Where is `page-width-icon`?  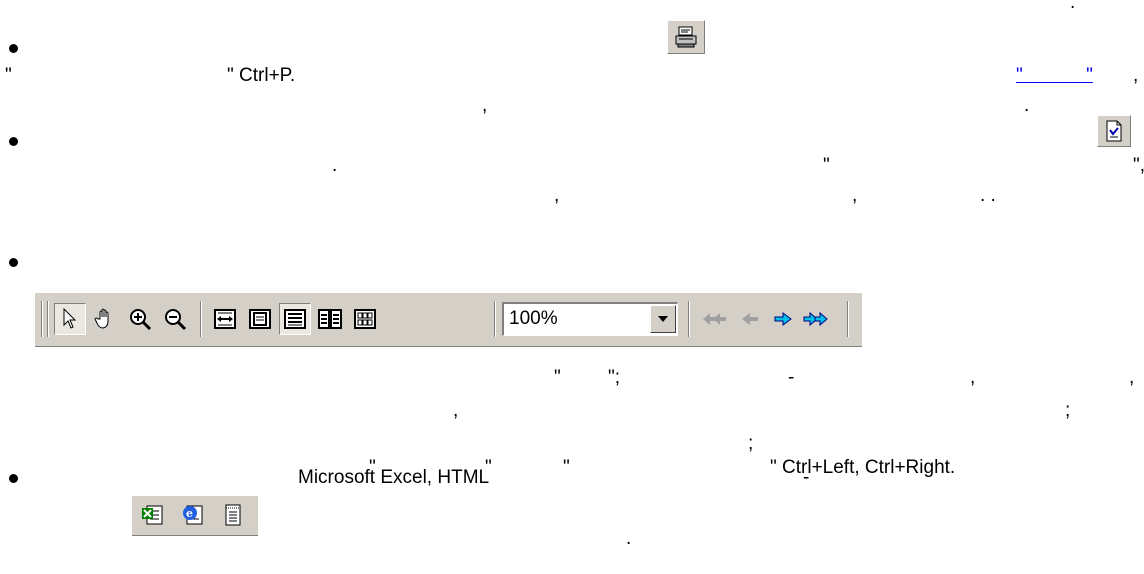 page-width-icon is located at coordinates (225, 319).